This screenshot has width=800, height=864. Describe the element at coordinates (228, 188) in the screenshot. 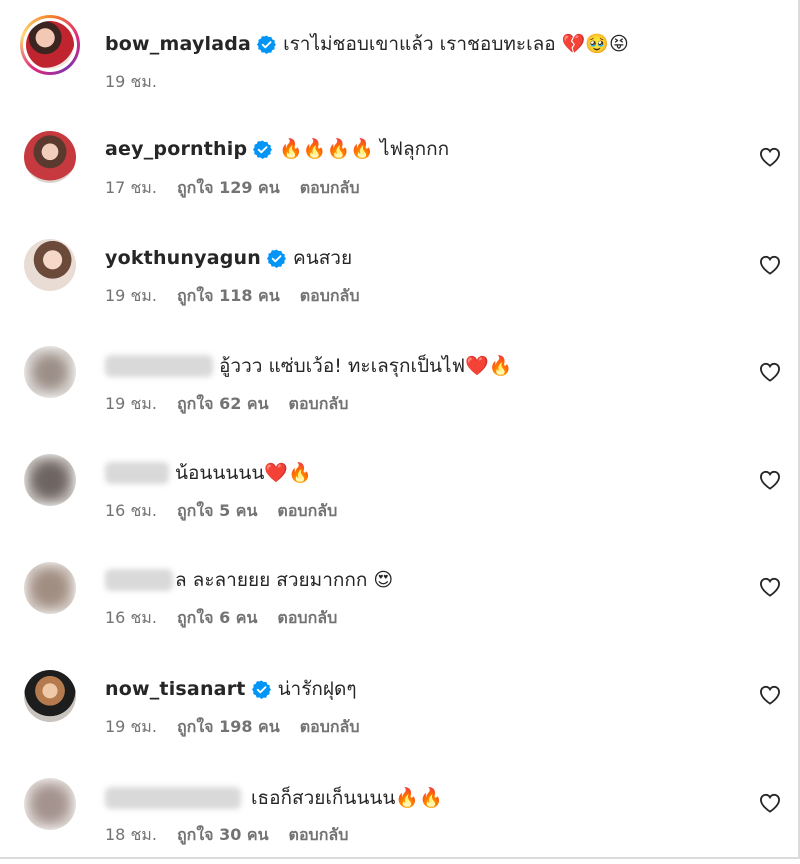

I see `like-count: ถูกใจ 129 คน` at that location.